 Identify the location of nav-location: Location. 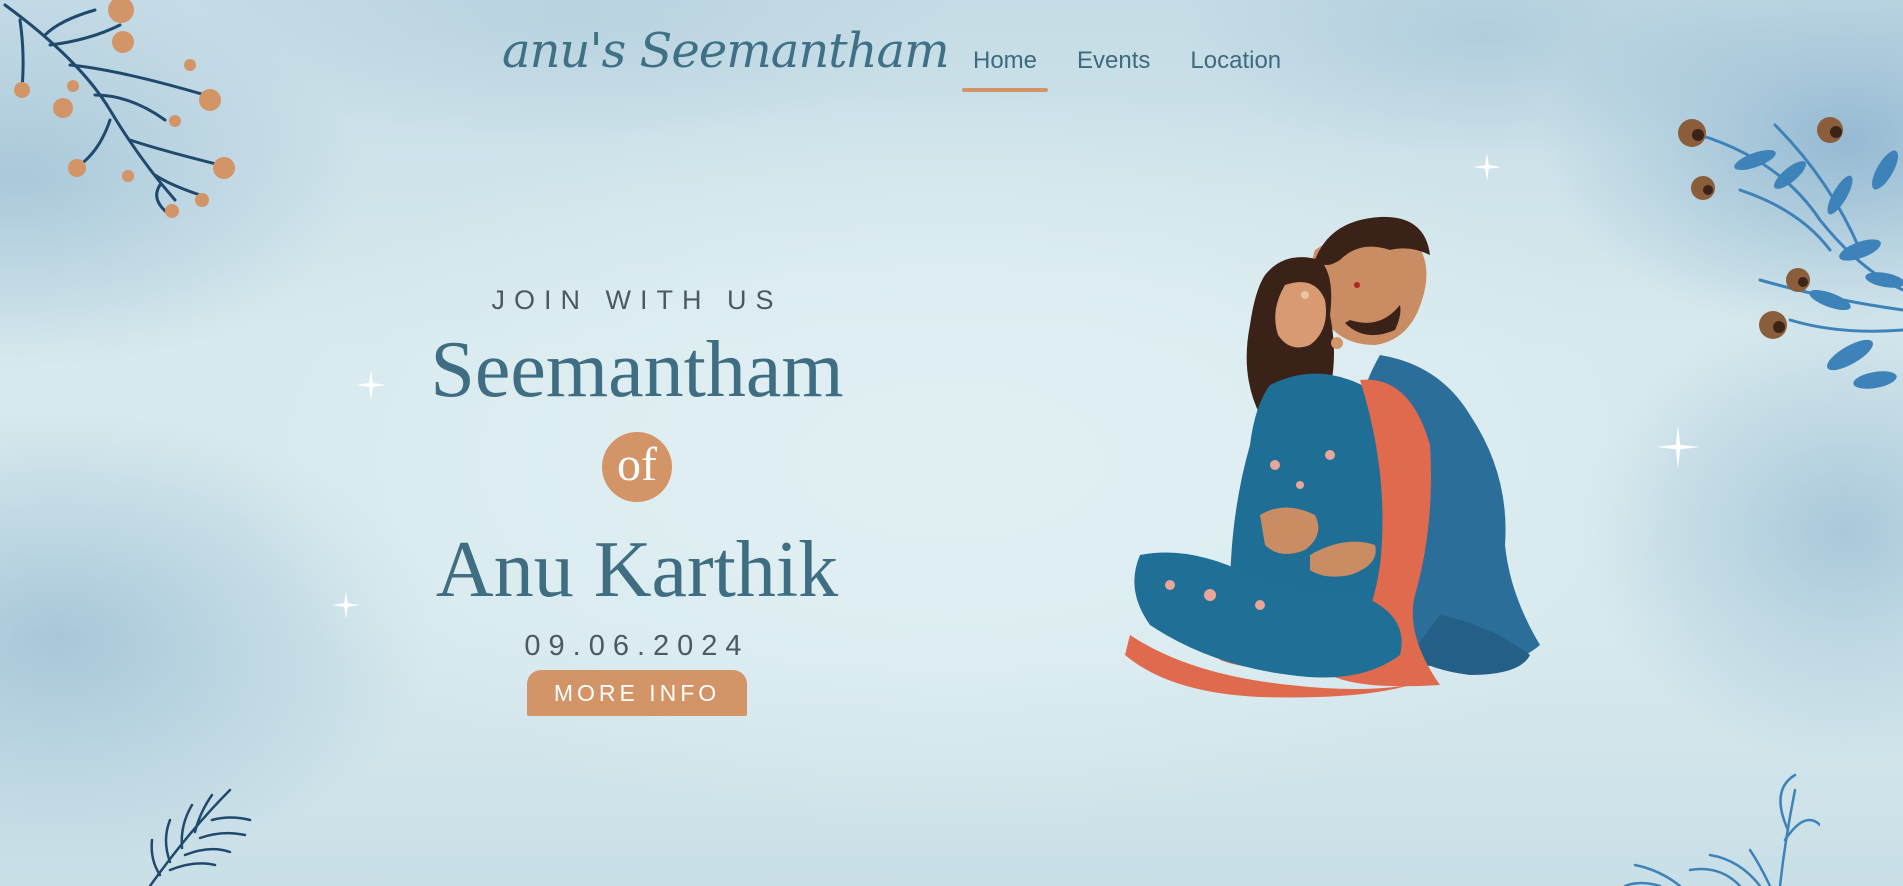
(1235, 61).